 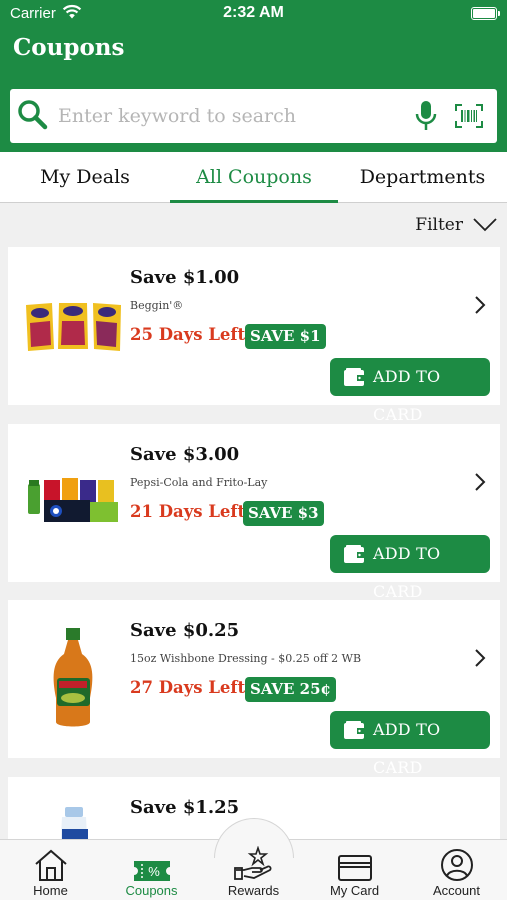 What do you see at coordinates (69, 47) in the screenshot?
I see `page-title: Coupons` at bounding box center [69, 47].